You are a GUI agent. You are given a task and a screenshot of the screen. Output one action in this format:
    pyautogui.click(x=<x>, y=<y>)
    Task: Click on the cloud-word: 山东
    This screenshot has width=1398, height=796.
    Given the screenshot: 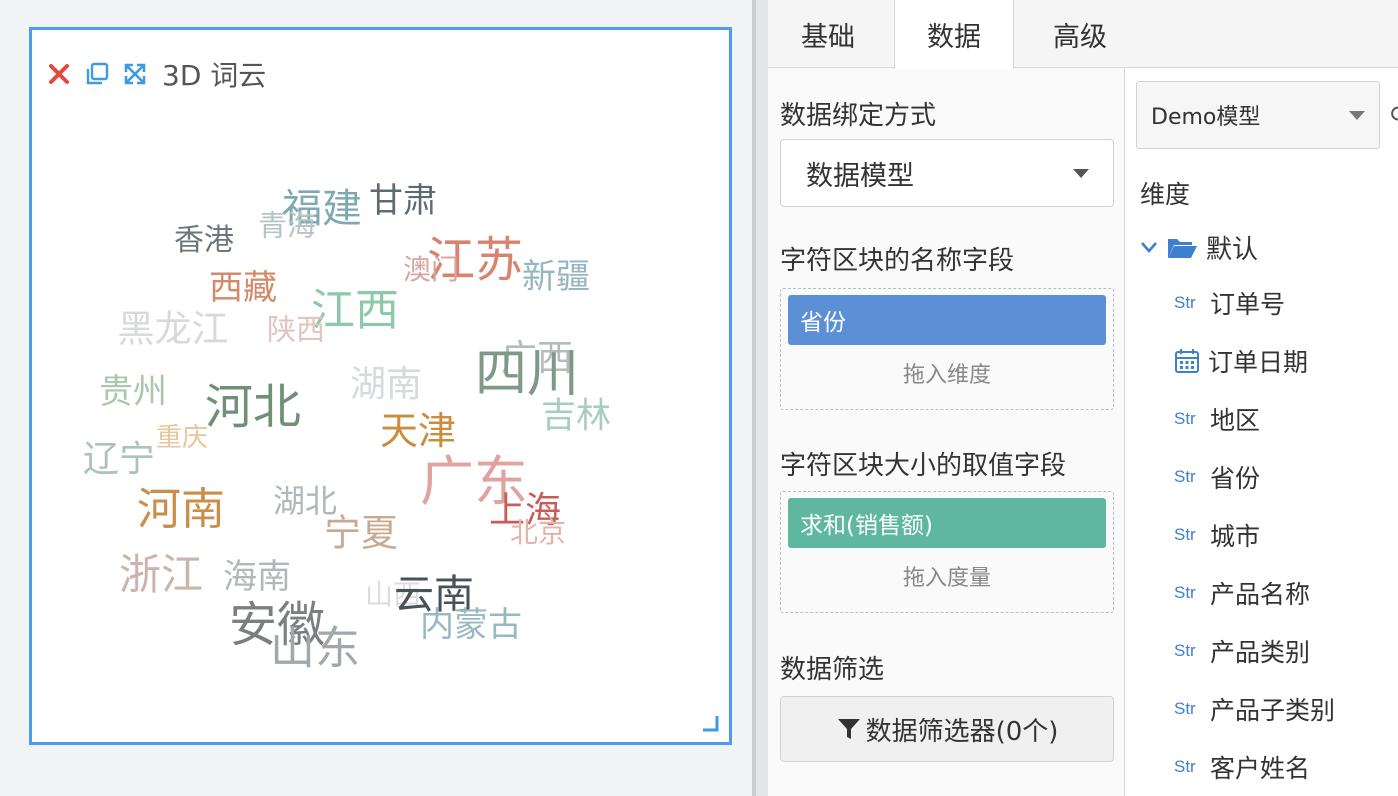 What is the action you would take?
    pyautogui.click(x=315, y=648)
    